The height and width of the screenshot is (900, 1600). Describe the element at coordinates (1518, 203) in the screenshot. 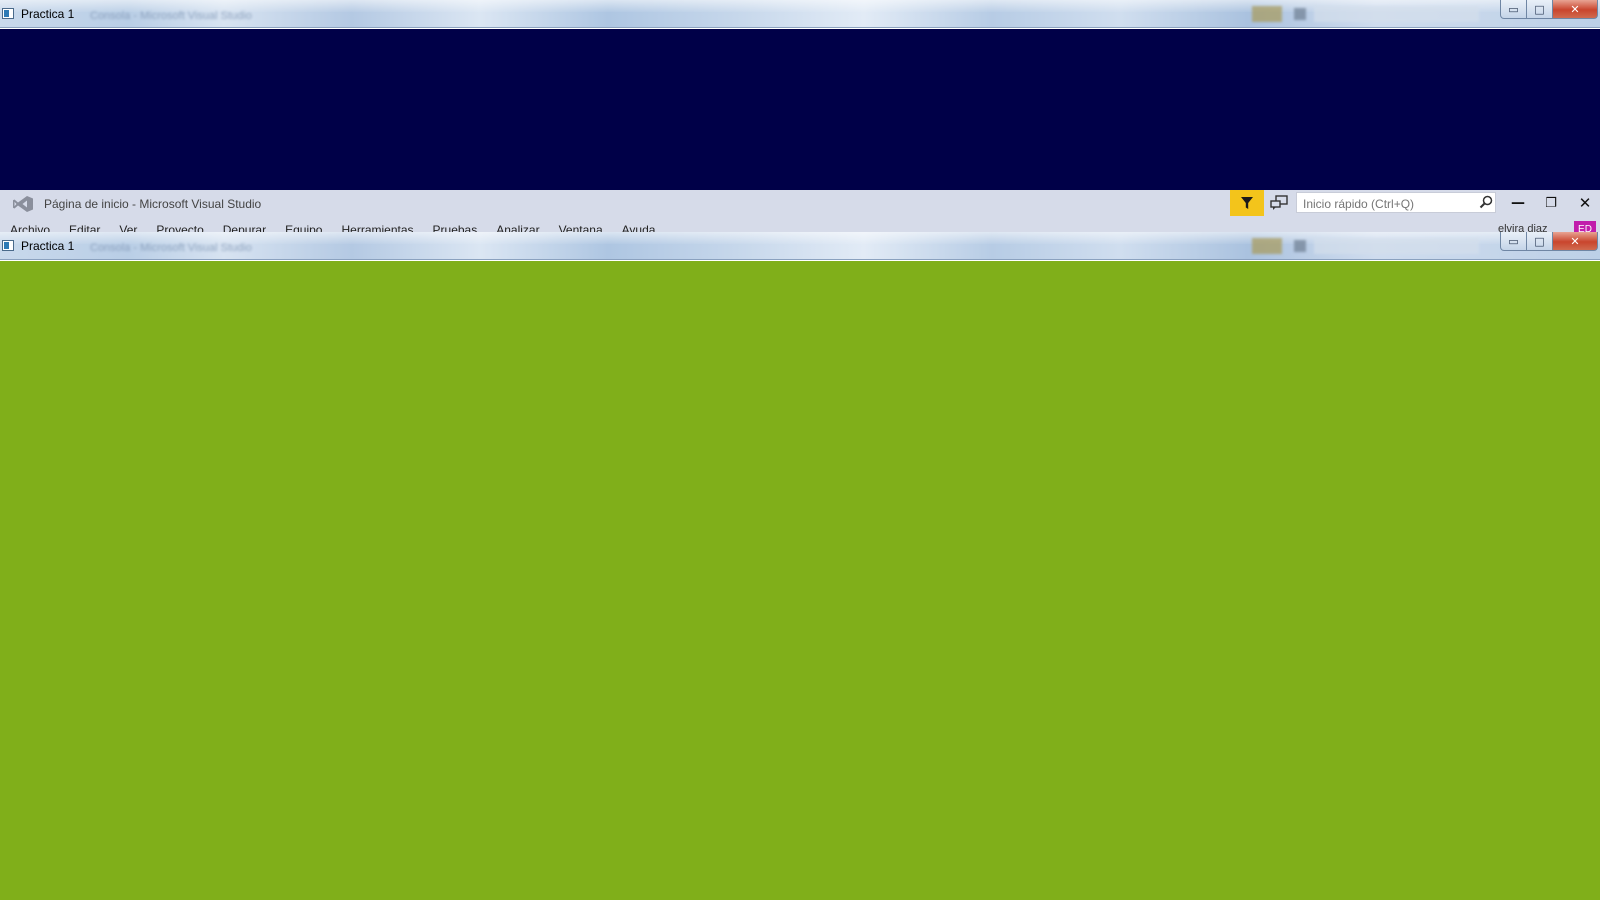

I see `vs-minimize-button: —` at that location.